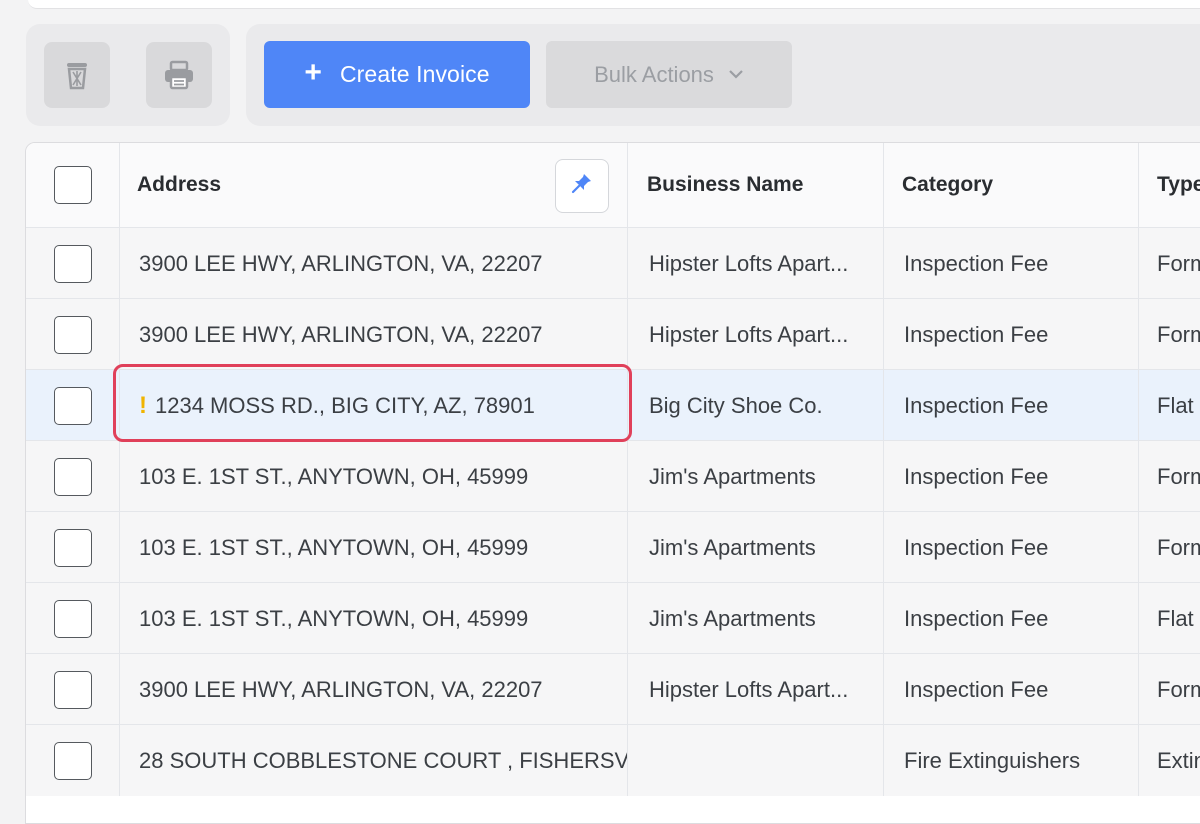  I want to click on column-header-business-name: Business Name, so click(756, 185).